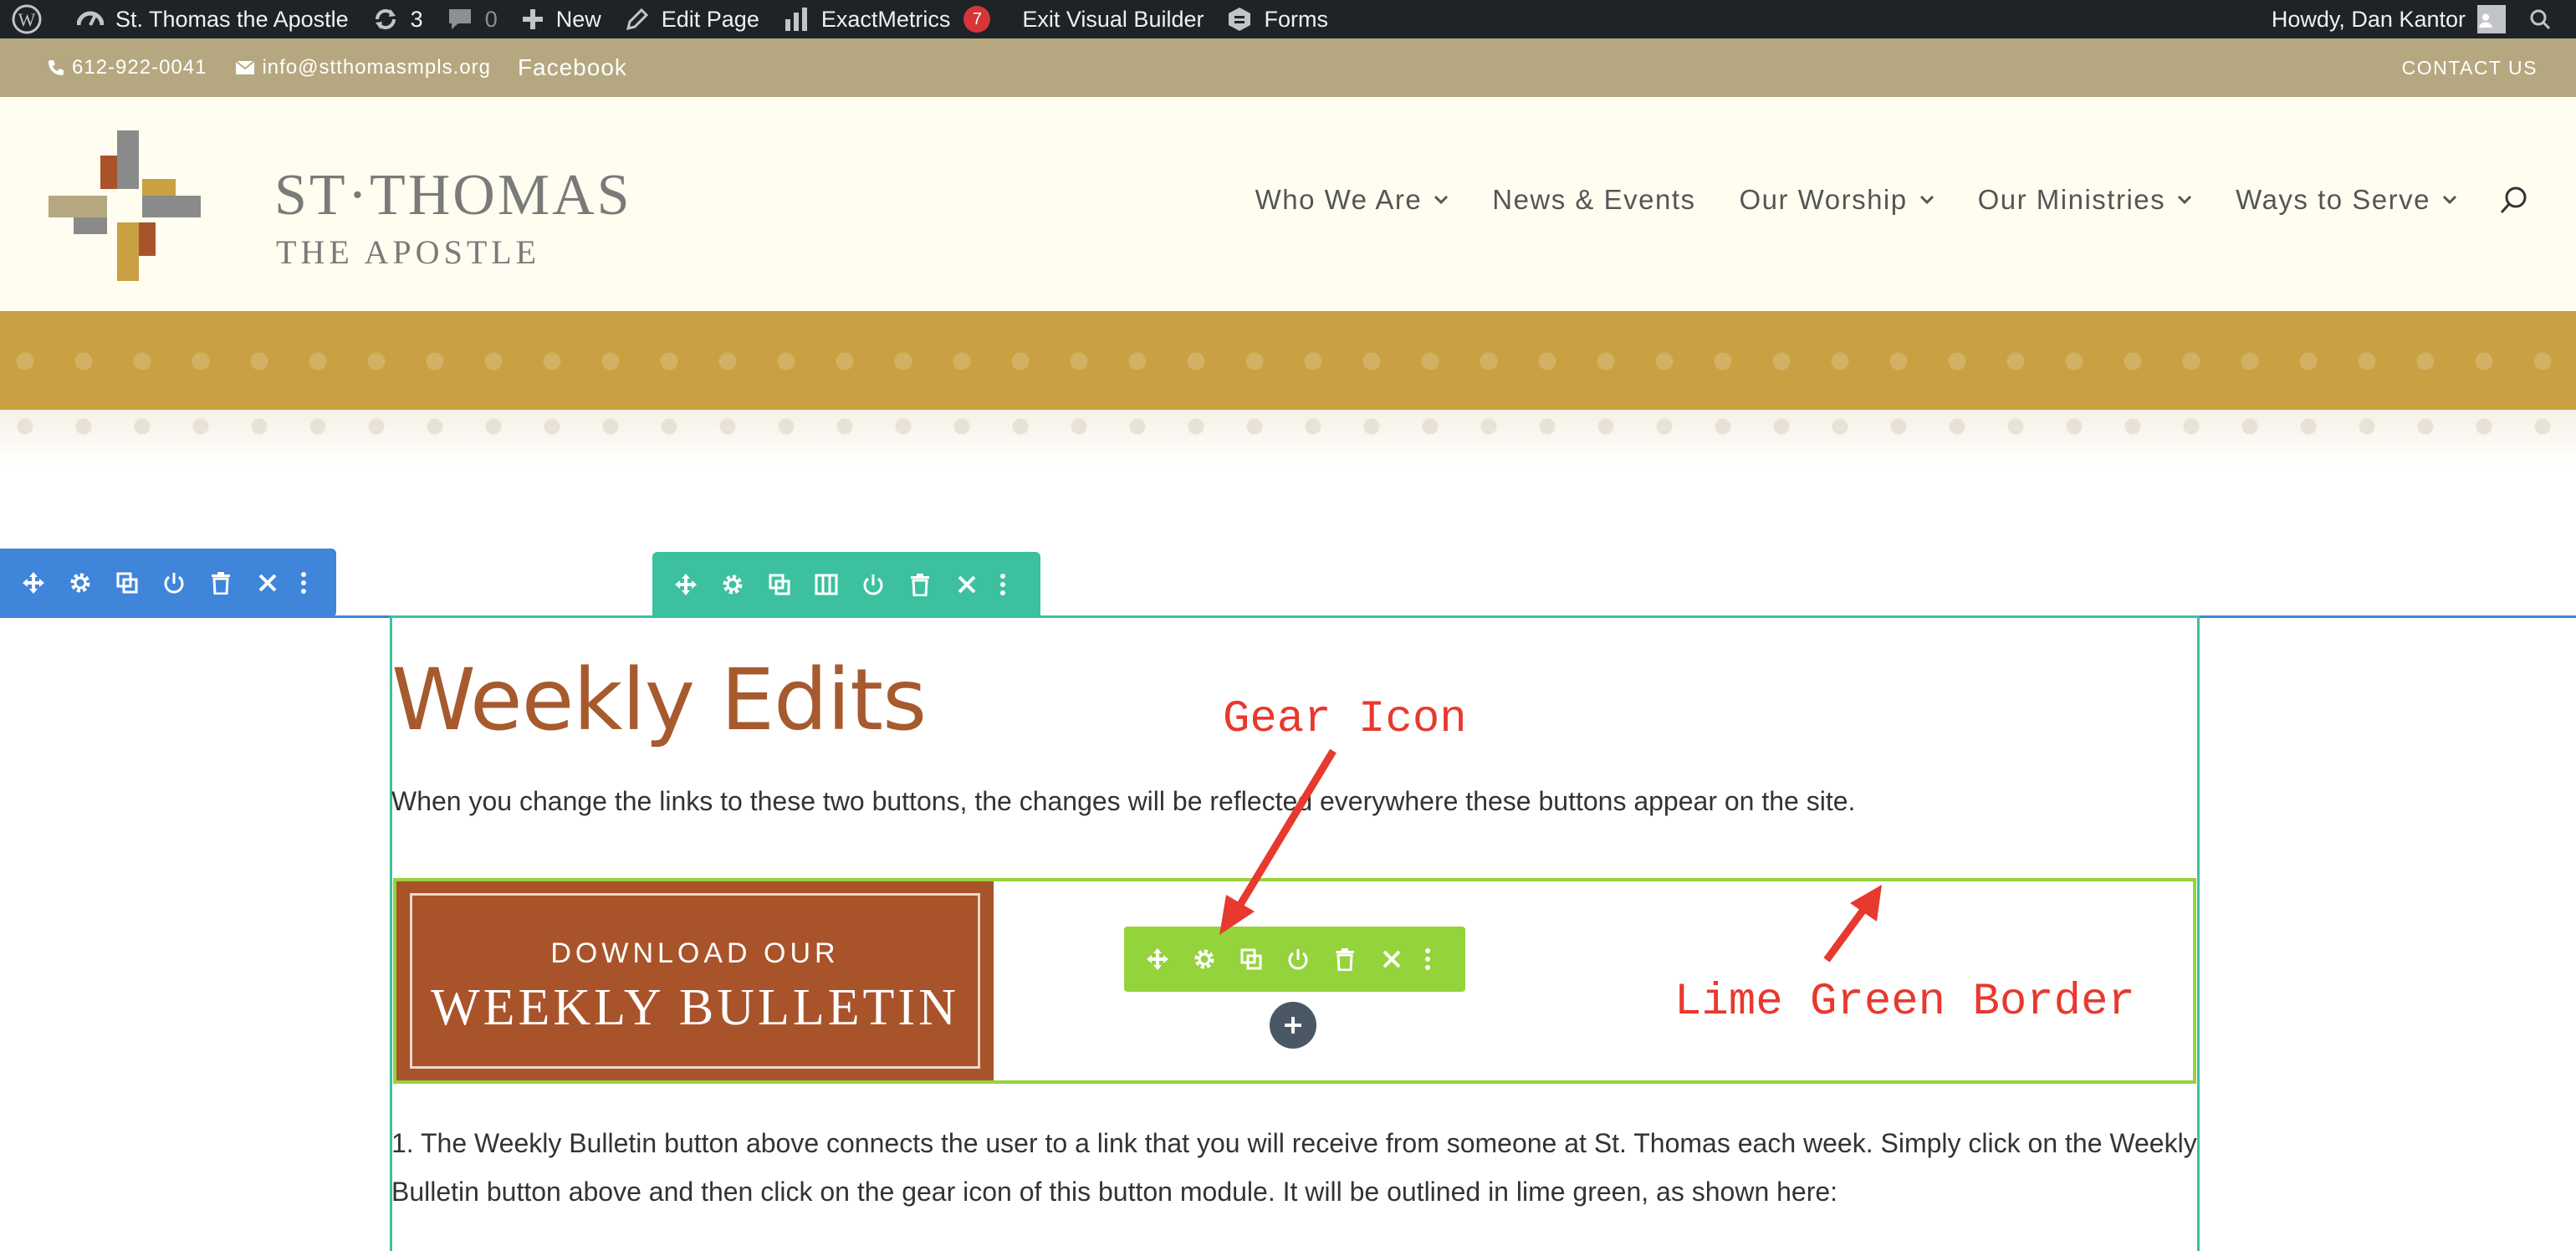  I want to click on svg-text: W, so click(27, 19).